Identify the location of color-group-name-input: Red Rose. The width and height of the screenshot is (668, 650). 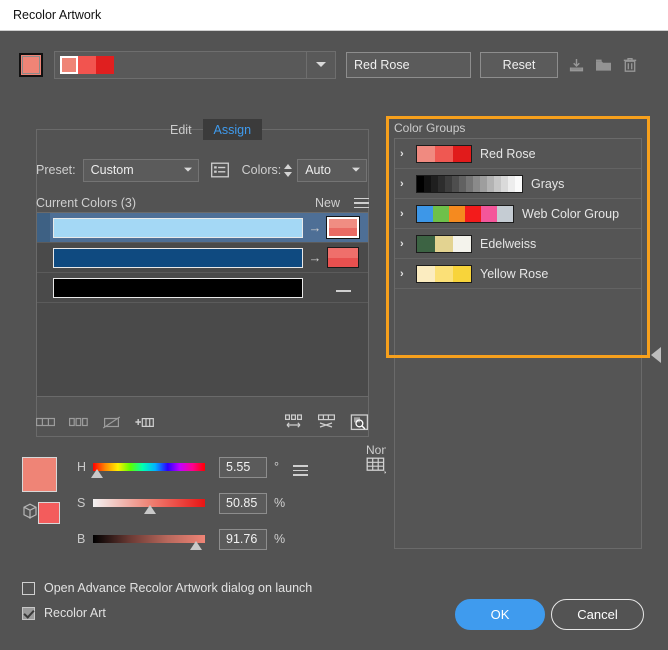
(408, 65).